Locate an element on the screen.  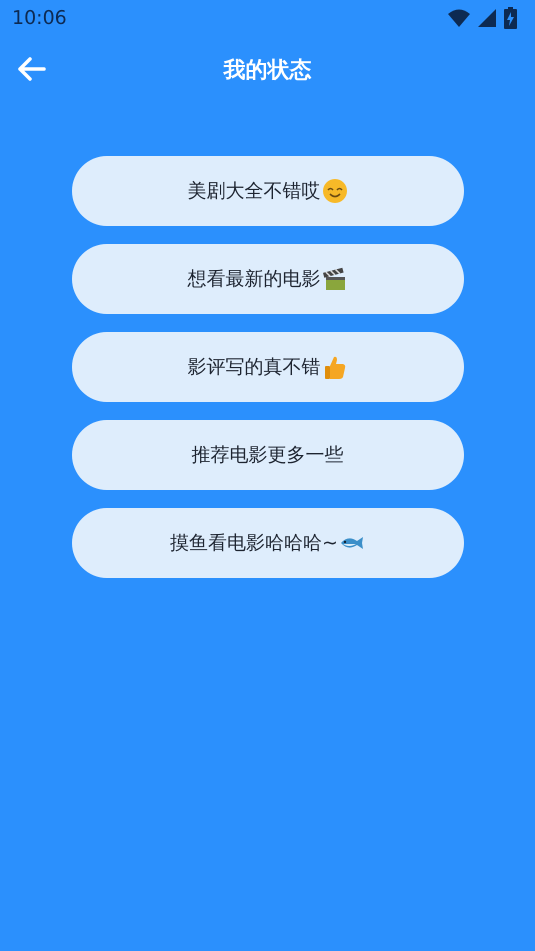
status-option: 摸鱼看电影哈哈哈~ is located at coordinates (268, 543).